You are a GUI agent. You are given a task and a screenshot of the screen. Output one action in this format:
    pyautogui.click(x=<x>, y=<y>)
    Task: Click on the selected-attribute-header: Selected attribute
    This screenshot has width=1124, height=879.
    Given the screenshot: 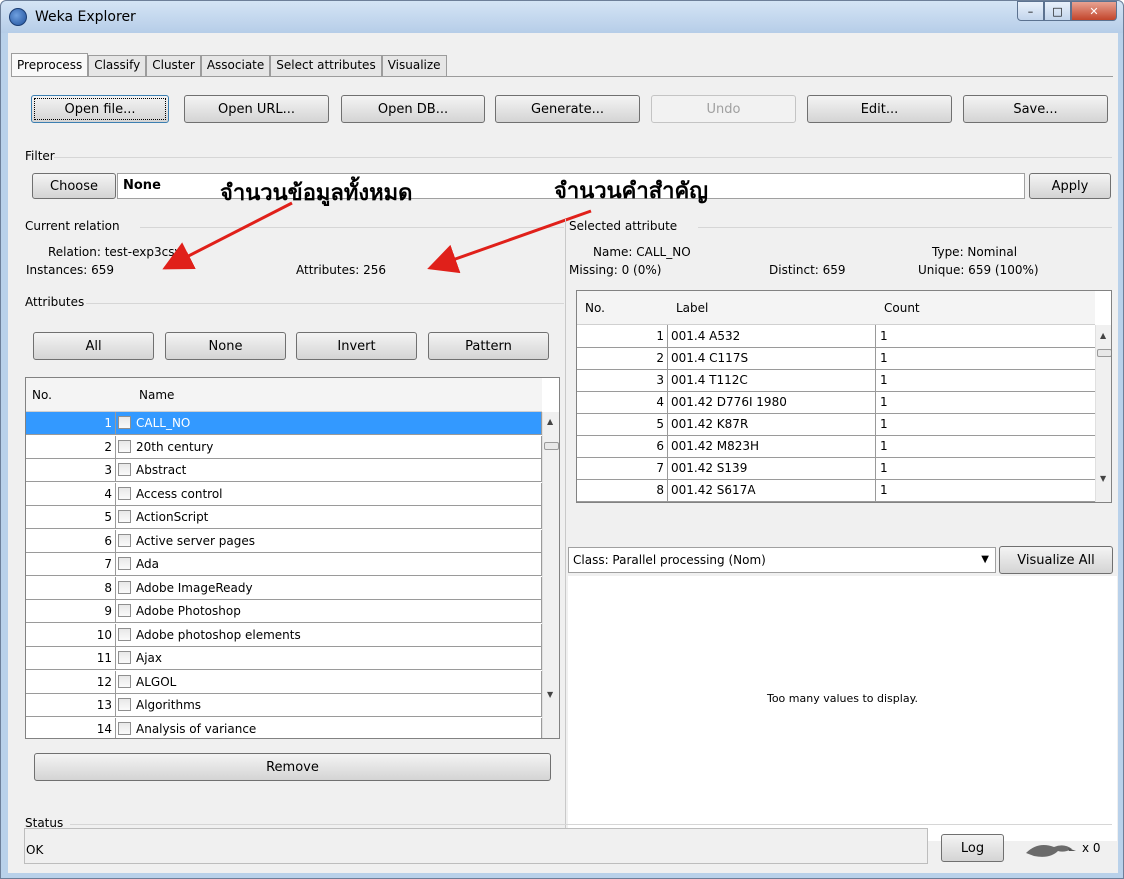 What is the action you would take?
    pyautogui.click(x=623, y=226)
    